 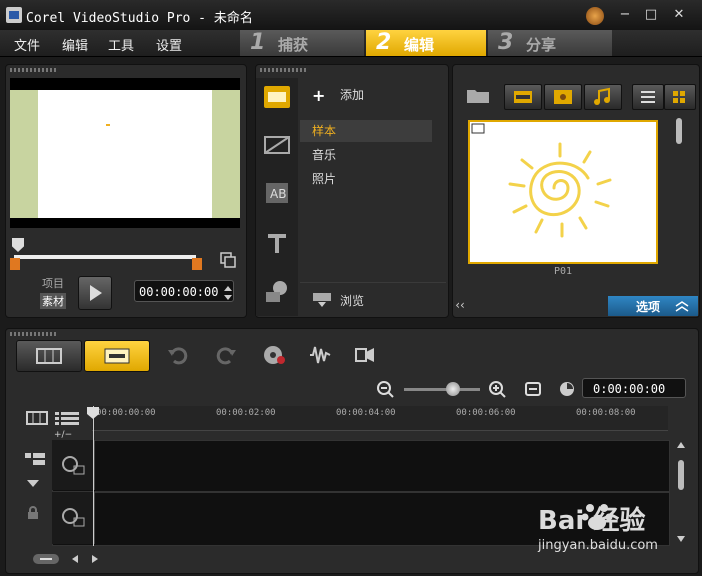 What do you see at coordinates (126, 413) in the screenshot?
I see `ruler-tick: 00:00:00:00` at bounding box center [126, 413].